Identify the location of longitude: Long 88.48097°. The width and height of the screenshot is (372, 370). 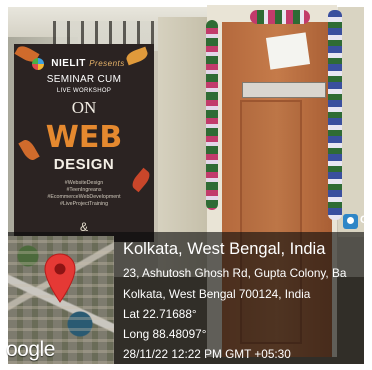
(165, 334).